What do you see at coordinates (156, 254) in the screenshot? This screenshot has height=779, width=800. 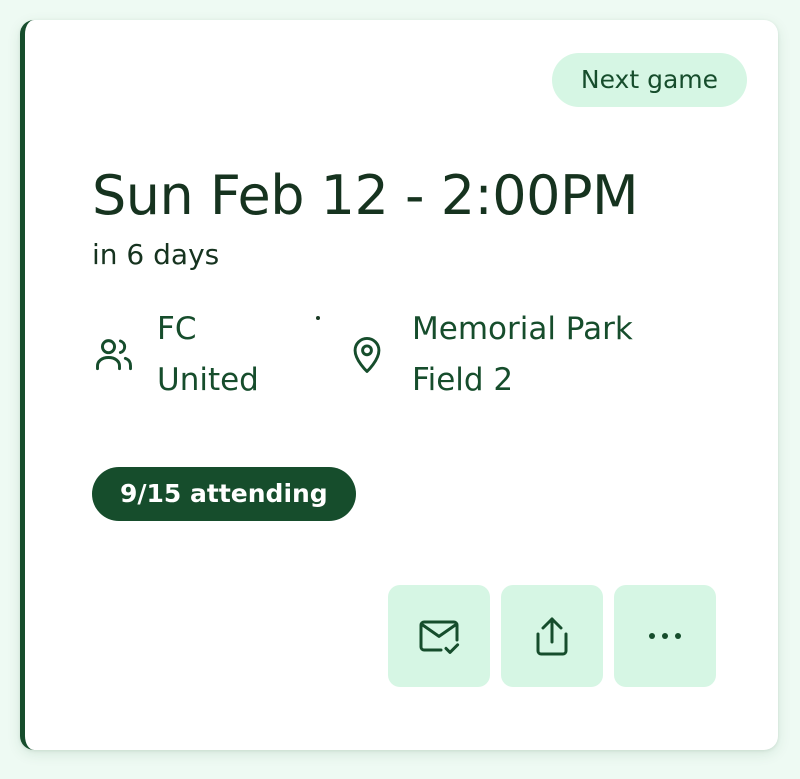 I see `relative-time: in 6 days` at bounding box center [156, 254].